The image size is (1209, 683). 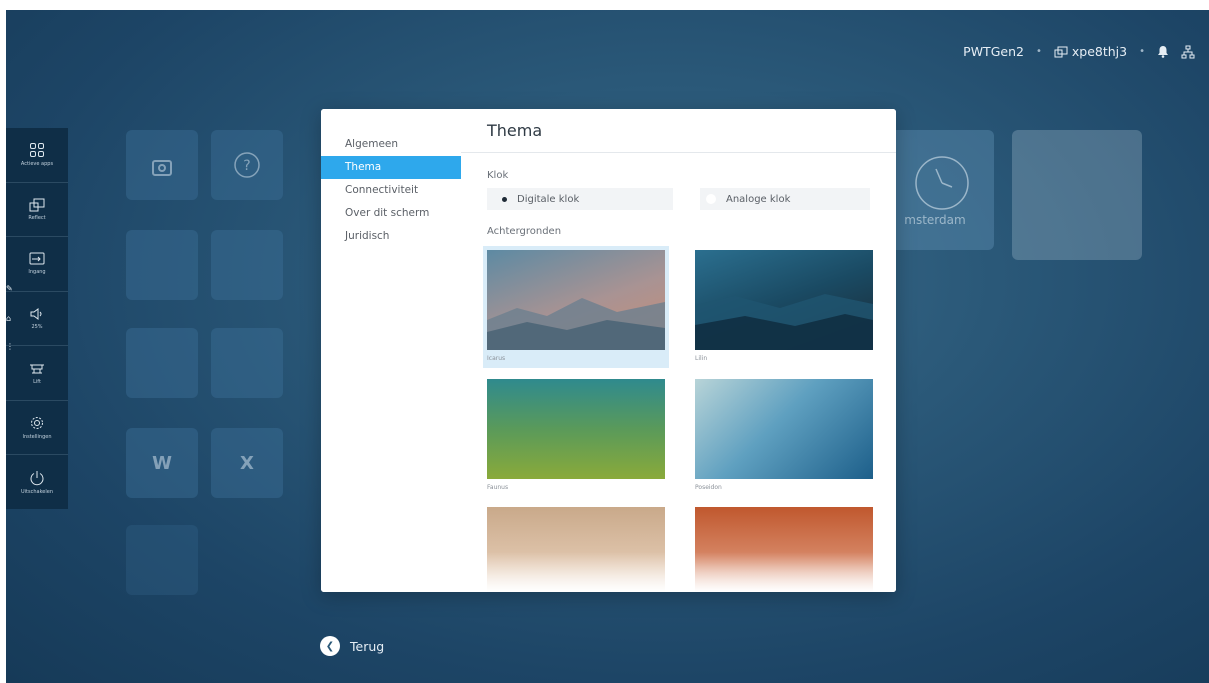 I want to click on app-tile-excel: X, so click(x=247, y=463).